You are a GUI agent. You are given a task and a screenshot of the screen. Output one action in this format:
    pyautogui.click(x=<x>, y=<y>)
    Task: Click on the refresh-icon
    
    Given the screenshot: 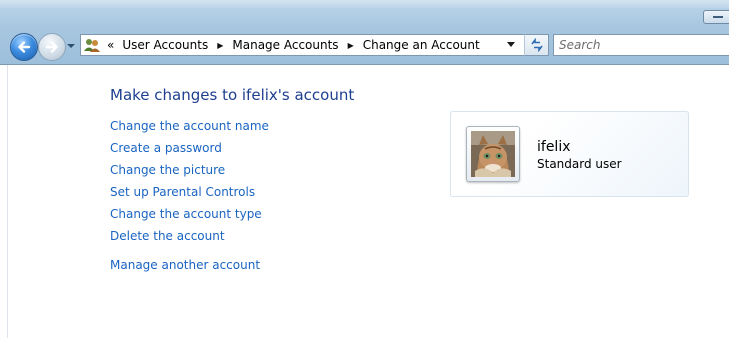 What is the action you would take?
    pyautogui.click(x=537, y=45)
    